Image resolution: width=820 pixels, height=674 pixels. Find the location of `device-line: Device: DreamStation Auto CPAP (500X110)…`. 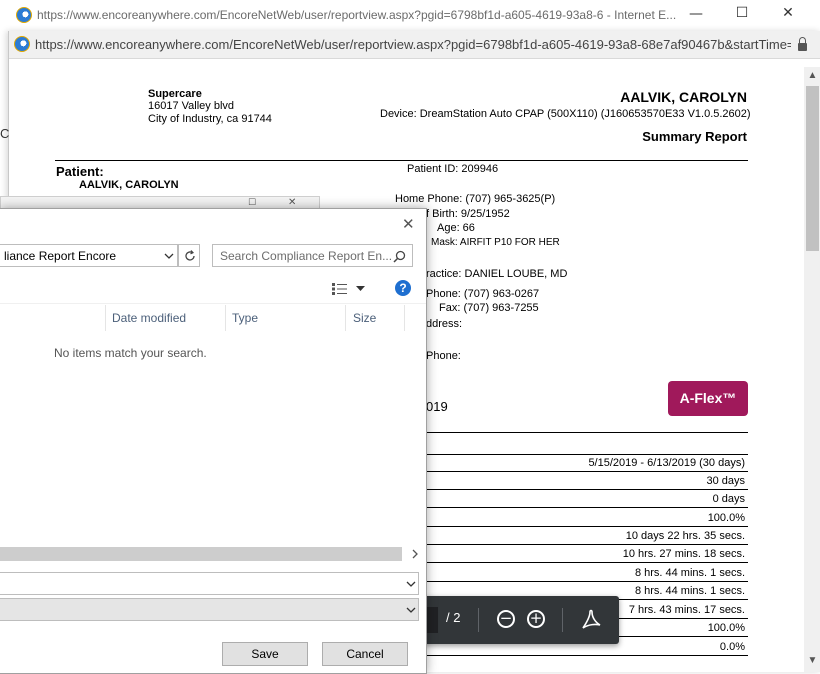

device-line: Device: DreamStation Auto CPAP (500X110)… is located at coordinates (565, 114).